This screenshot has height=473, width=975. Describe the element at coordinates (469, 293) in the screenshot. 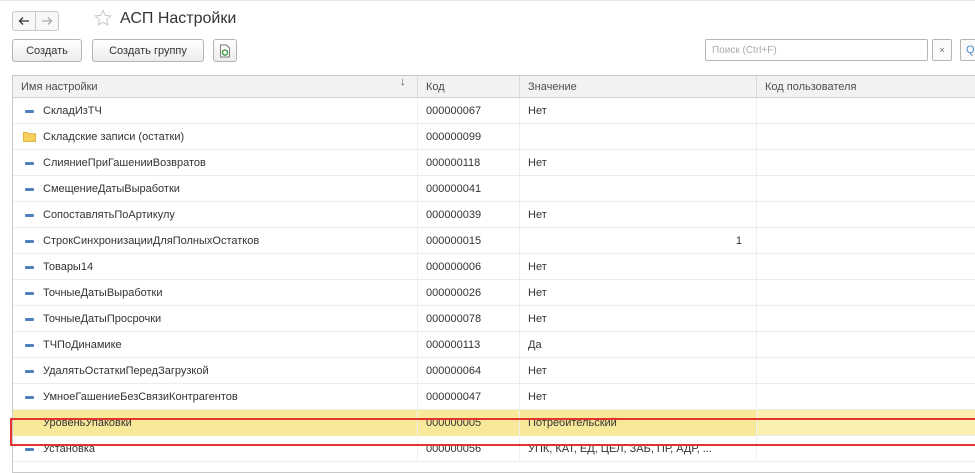

I see `cell-code: 000000026` at that location.